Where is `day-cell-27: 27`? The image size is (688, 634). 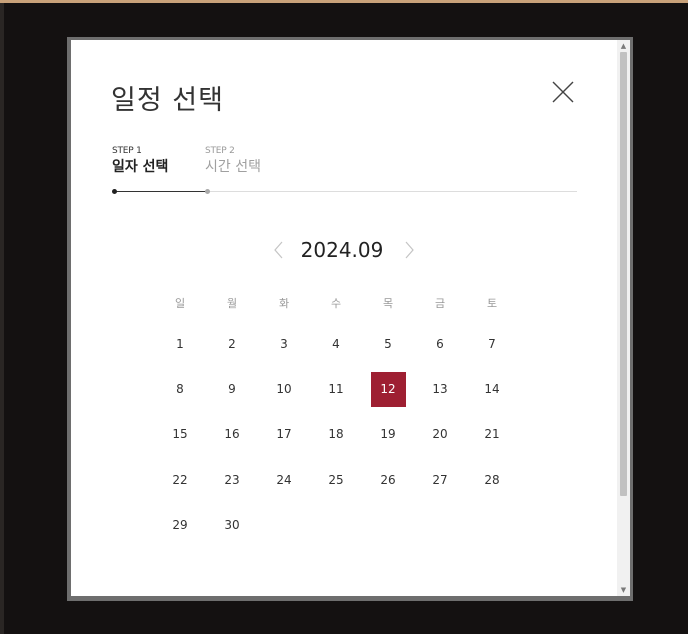 day-cell-27: 27 is located at coordinates (440, 479).